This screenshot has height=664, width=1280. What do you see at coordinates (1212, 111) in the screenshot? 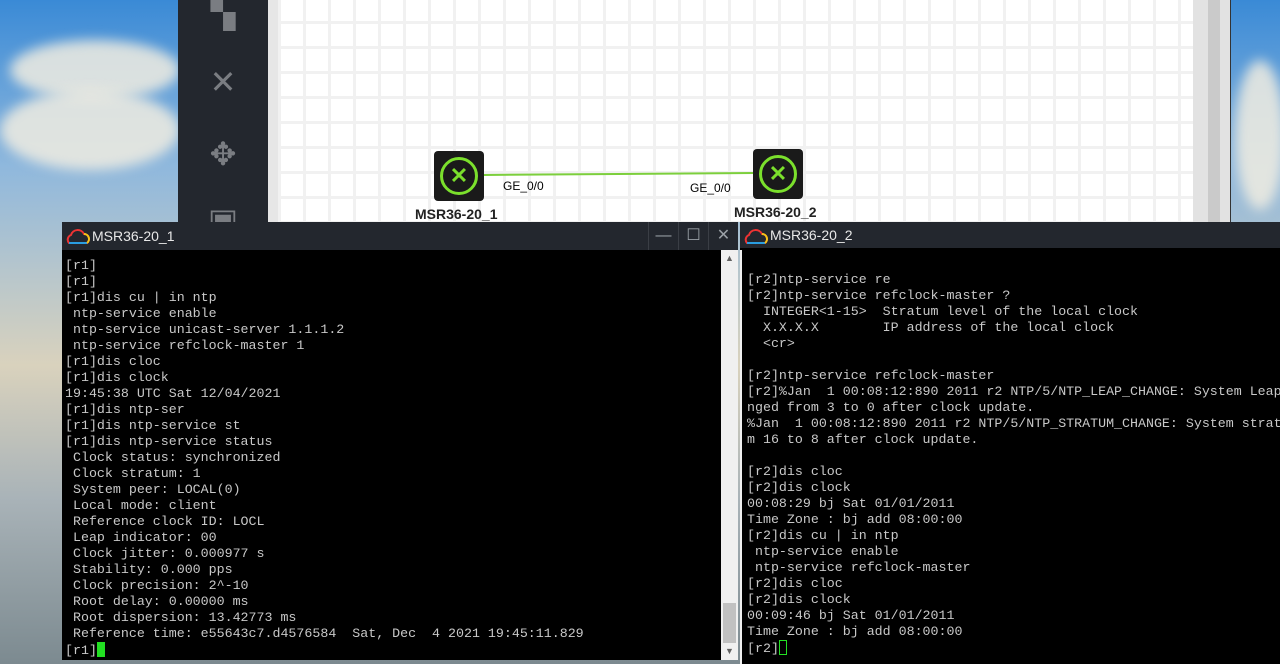
I see `canvas-scrollbar` at bounding box center [1212, 111].